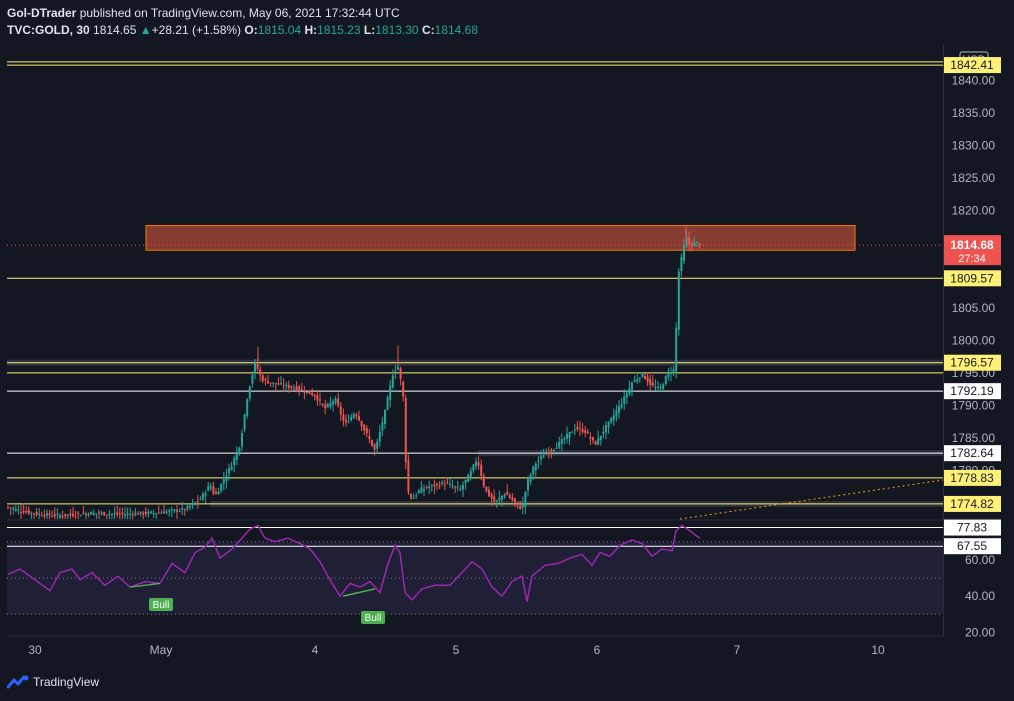 The height and width of the screenshot is (701, 1014). What do you see at coordinates (35, 650) in the screenshot?
I see `time-tick-label: 30` at bounding box center [35, 650].